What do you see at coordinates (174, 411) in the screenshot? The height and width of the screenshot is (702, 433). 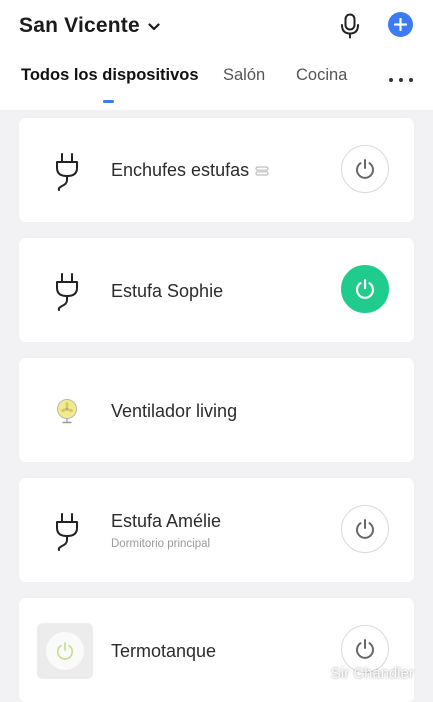 I see `device-name: Ventilador living` at bounding box center [174, 411].